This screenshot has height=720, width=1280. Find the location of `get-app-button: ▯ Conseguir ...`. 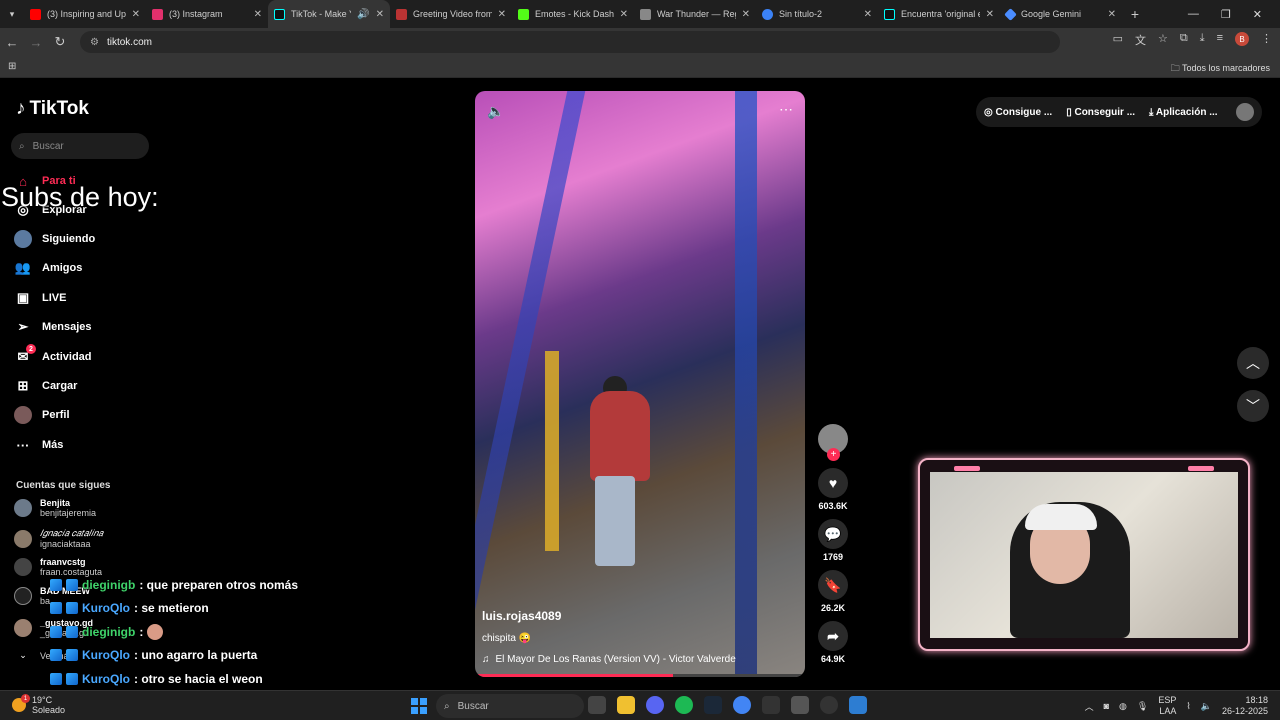

get-app-button: ▯ Conseguir ... is located at coordinates (1100, 112).